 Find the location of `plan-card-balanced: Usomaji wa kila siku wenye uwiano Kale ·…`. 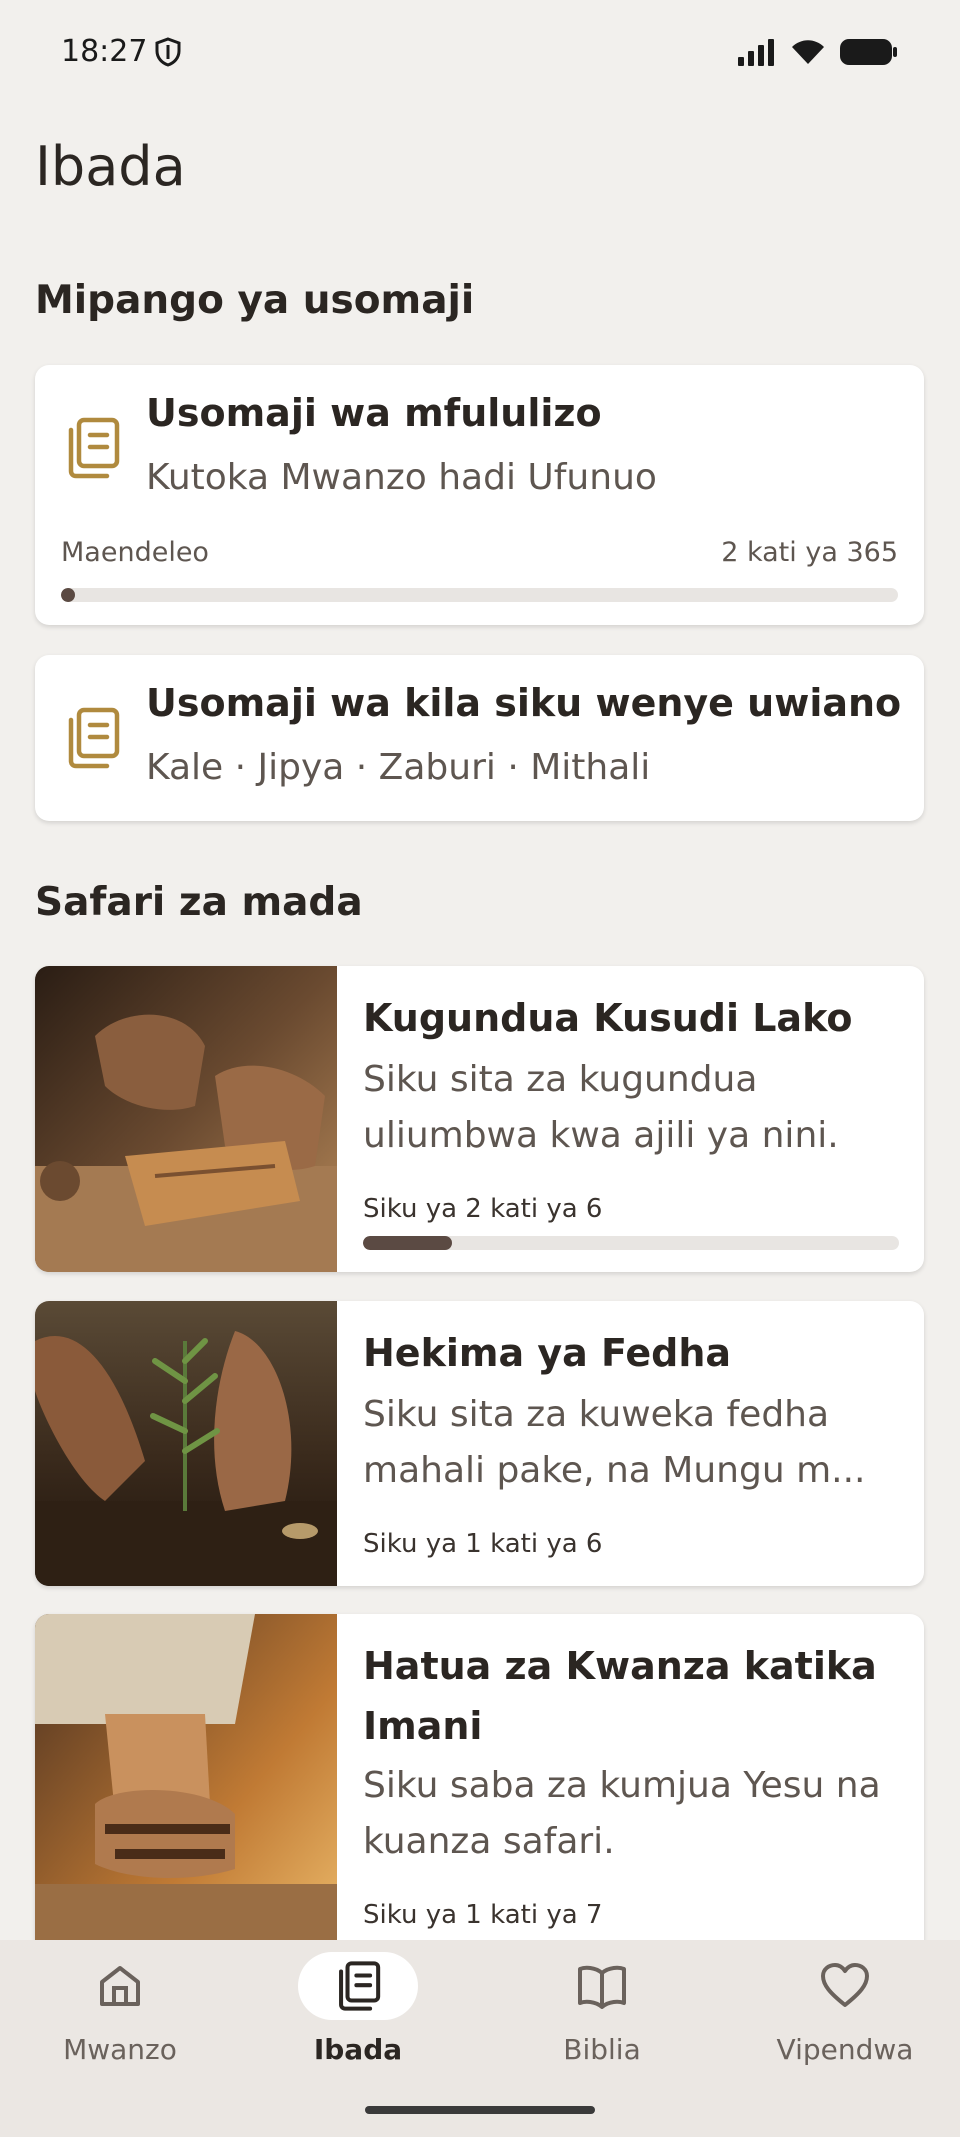

plan-card-balanced: Usomaji wa kila siku wenye uwiano Kale ·… is located at coordinates (479, 738).